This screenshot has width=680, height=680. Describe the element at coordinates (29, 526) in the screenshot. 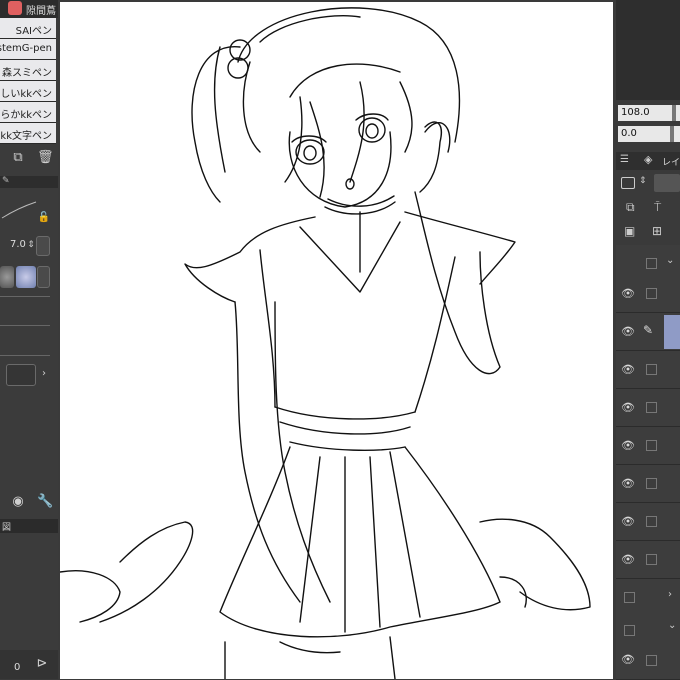

I see `lower-panel-header: 図` at that location.